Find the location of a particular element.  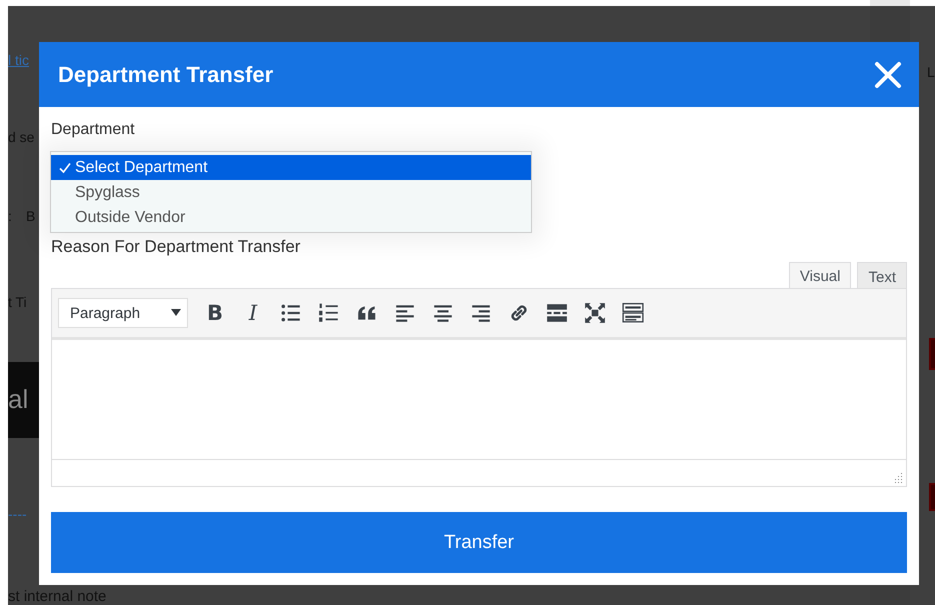

dropdown-option: Spyglass is located at coordinates (291, 192).